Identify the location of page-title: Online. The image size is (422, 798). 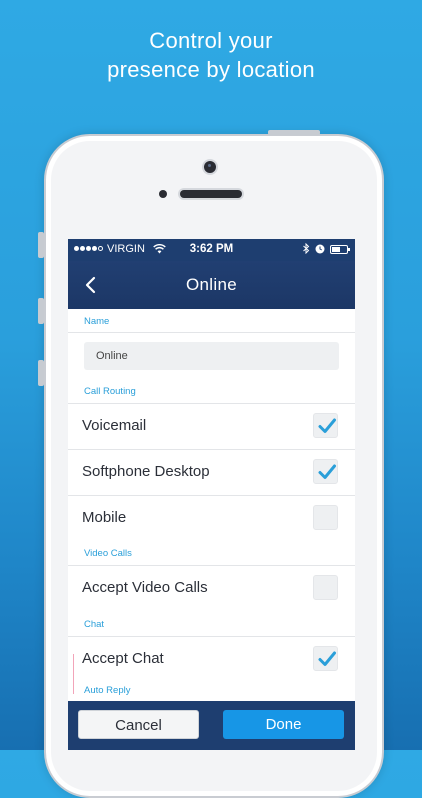
(211, 284).